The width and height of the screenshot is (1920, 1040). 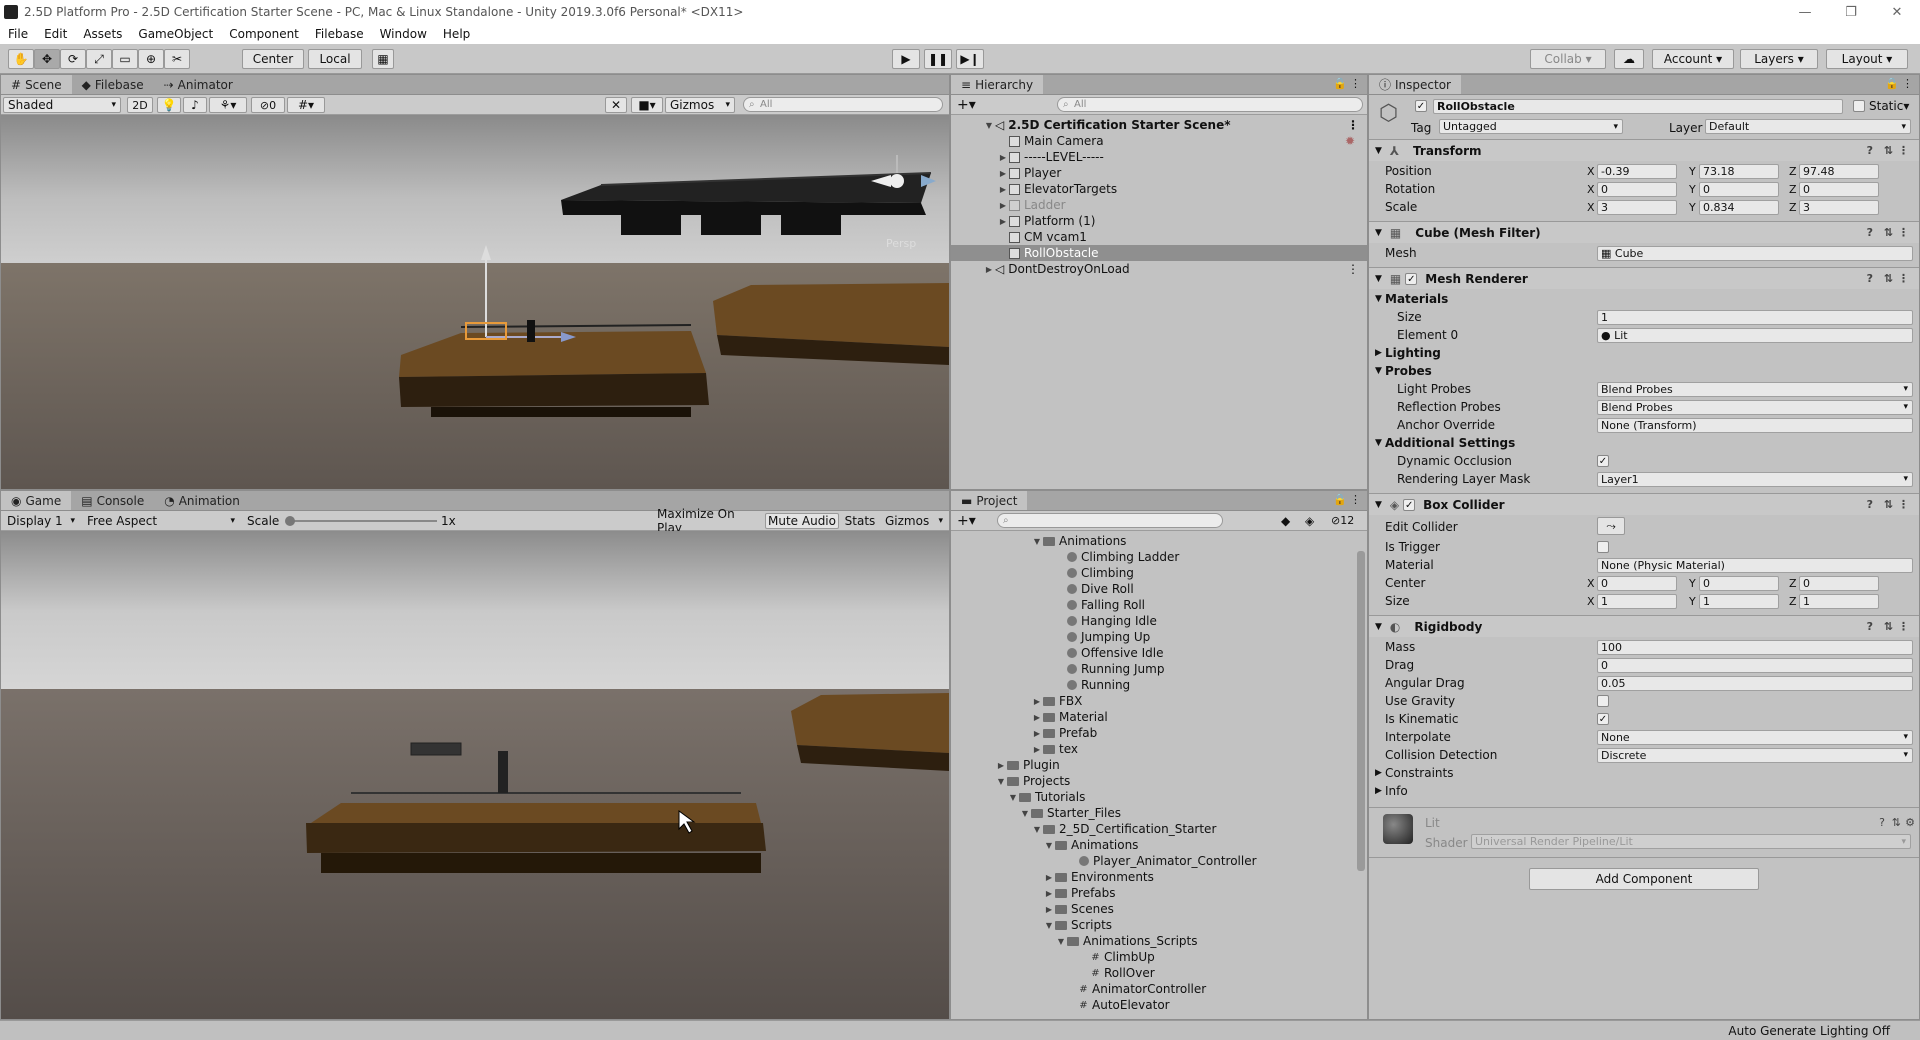 What do you see at coordinates (36, 84) in the screenshot?
I see `tab-scene: # Scene` at bounding box center [36, 84].